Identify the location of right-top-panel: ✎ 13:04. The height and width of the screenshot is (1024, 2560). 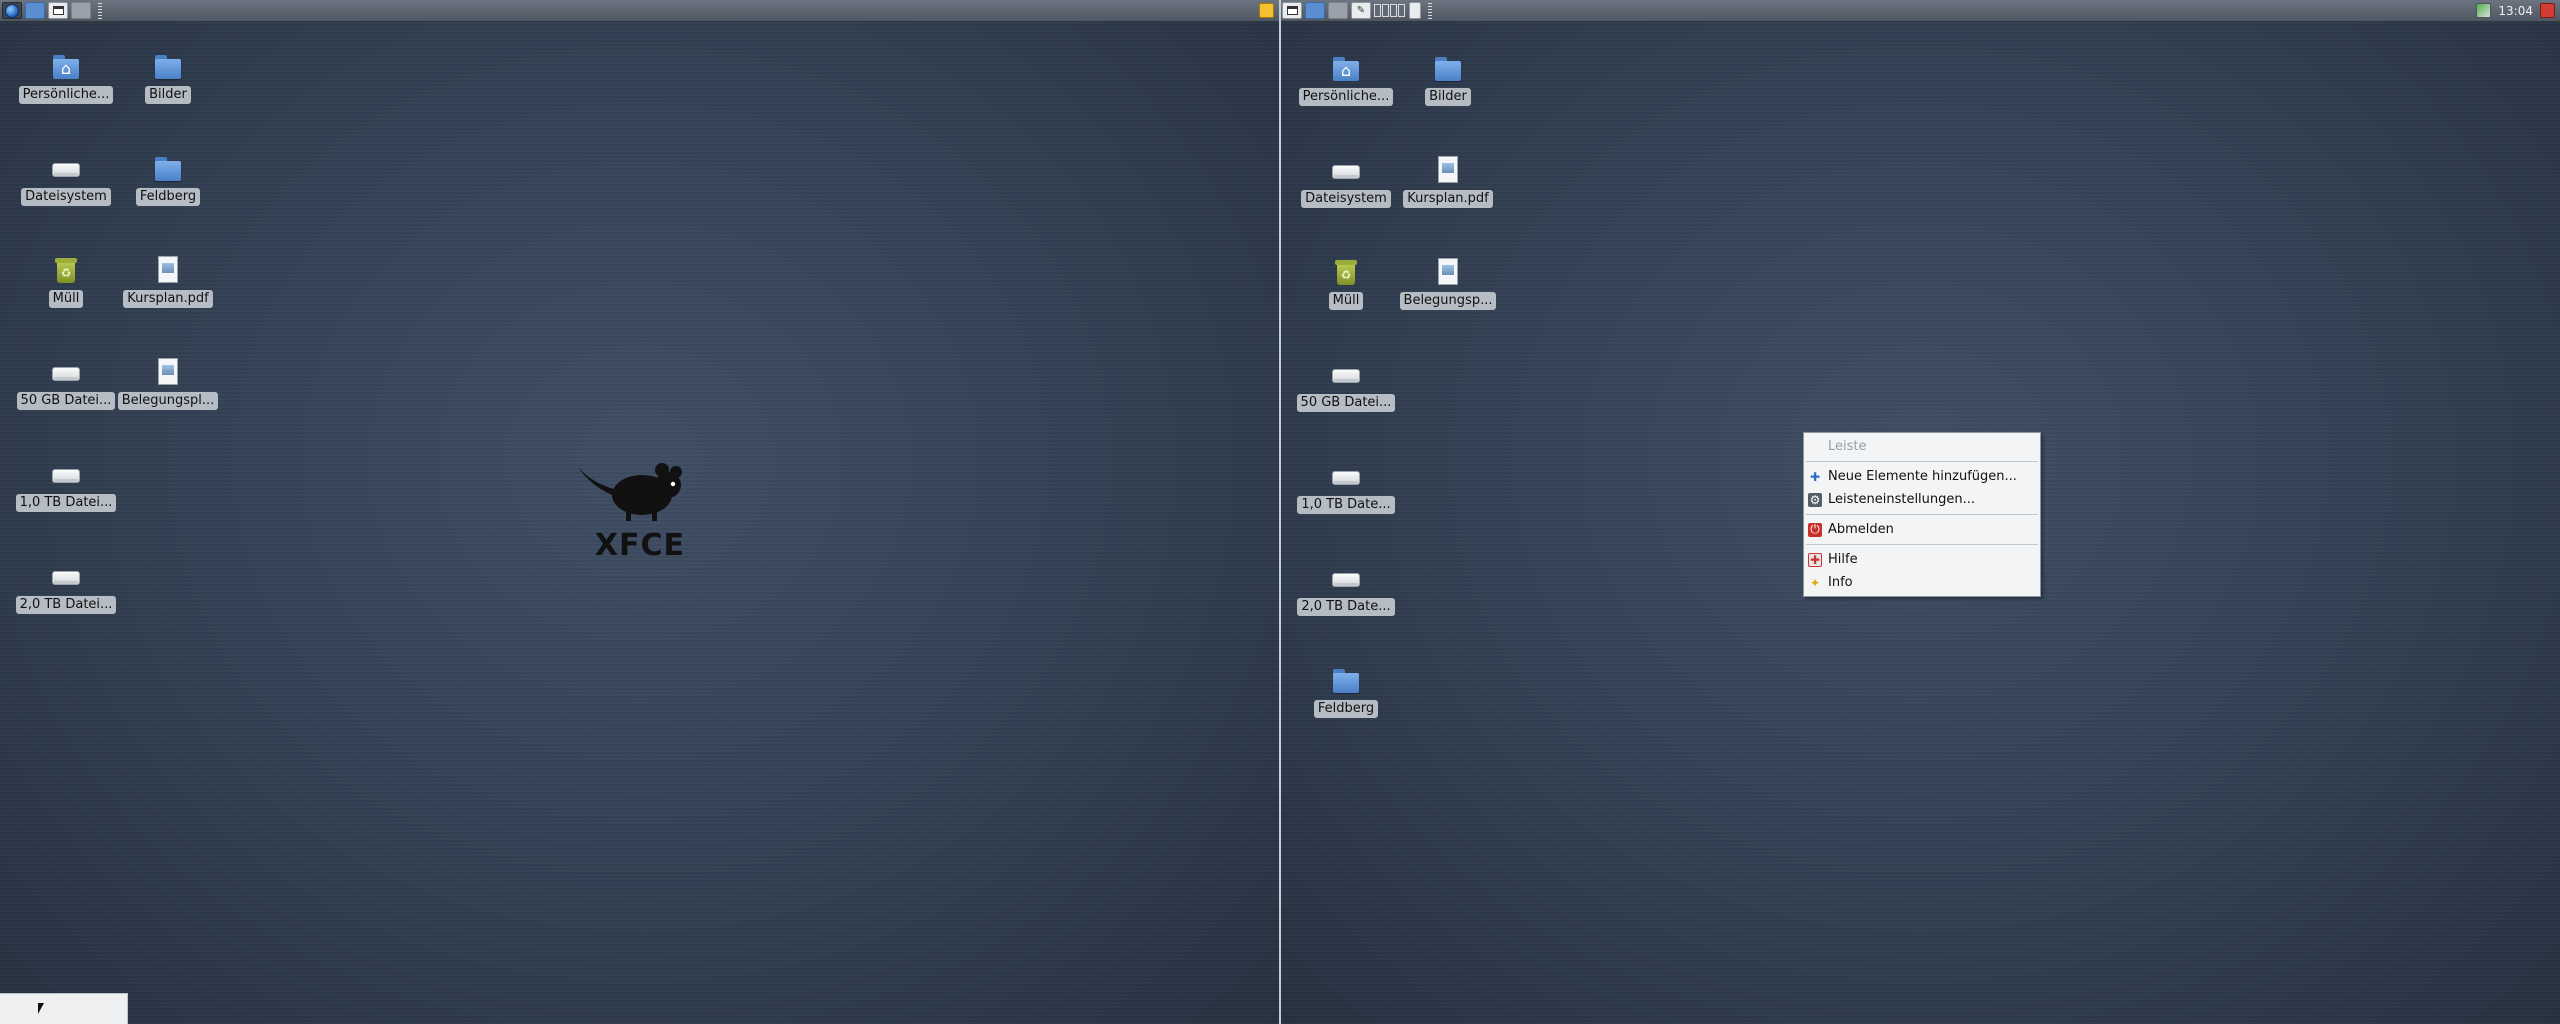
(1920, 11).